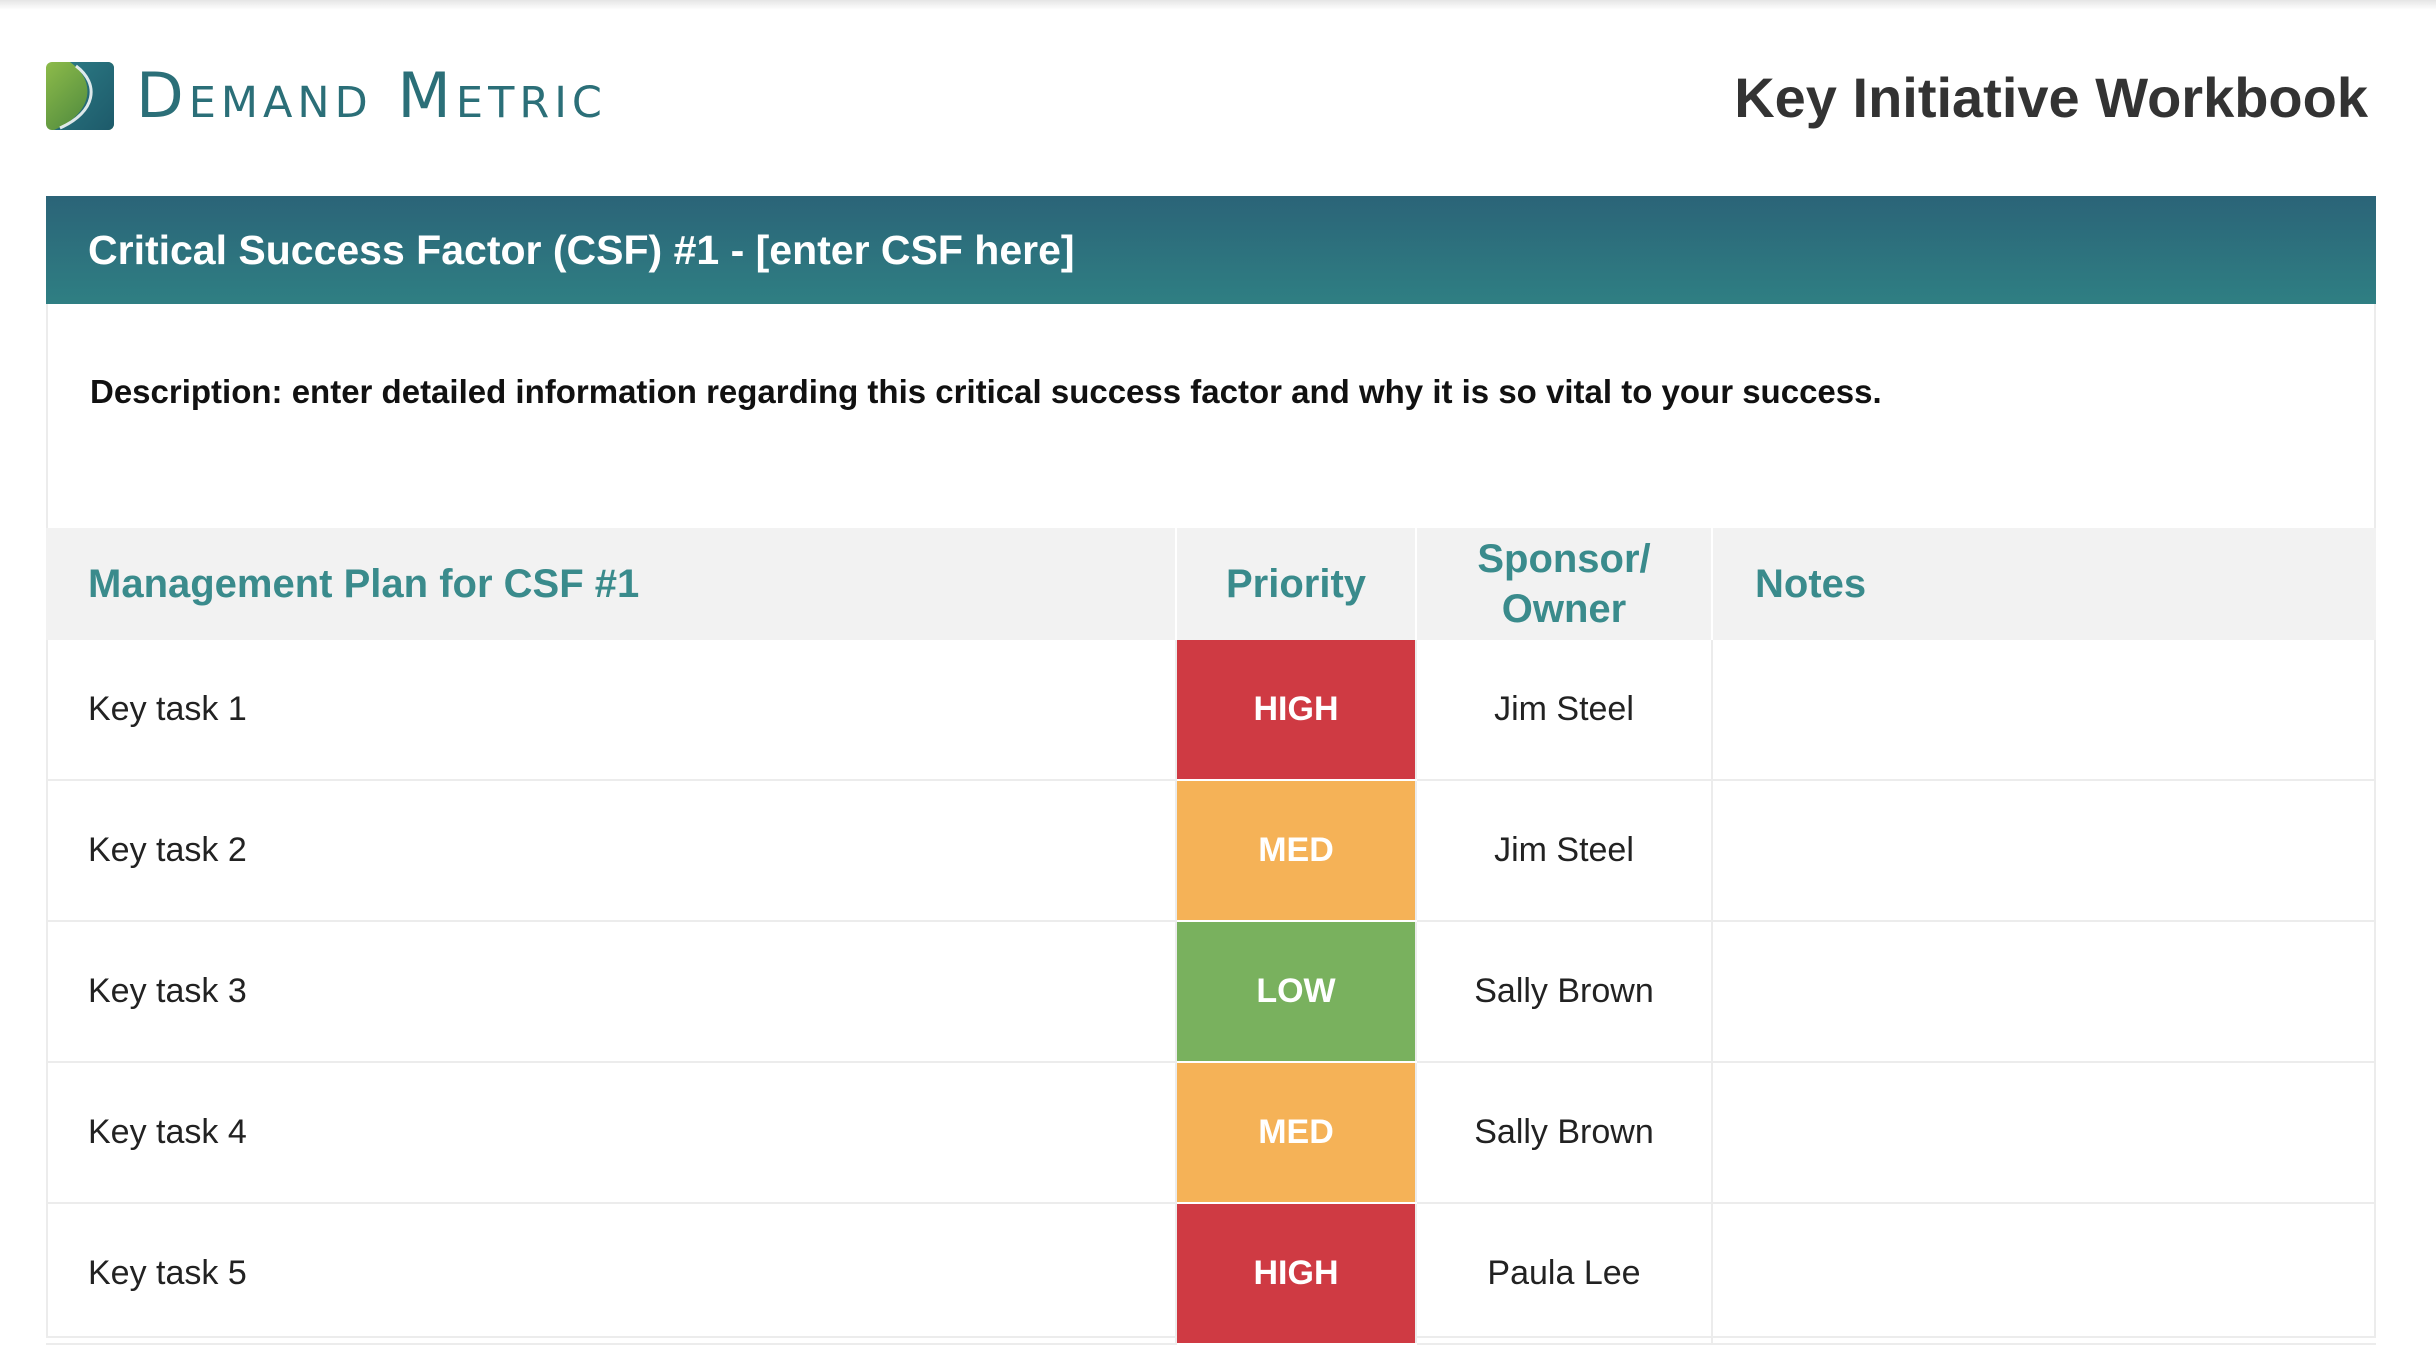  What do you see at coordinates (611, 1133) in the screenshot?
I see `task-cell: Key task 4` at bounding box center [611, 1133].